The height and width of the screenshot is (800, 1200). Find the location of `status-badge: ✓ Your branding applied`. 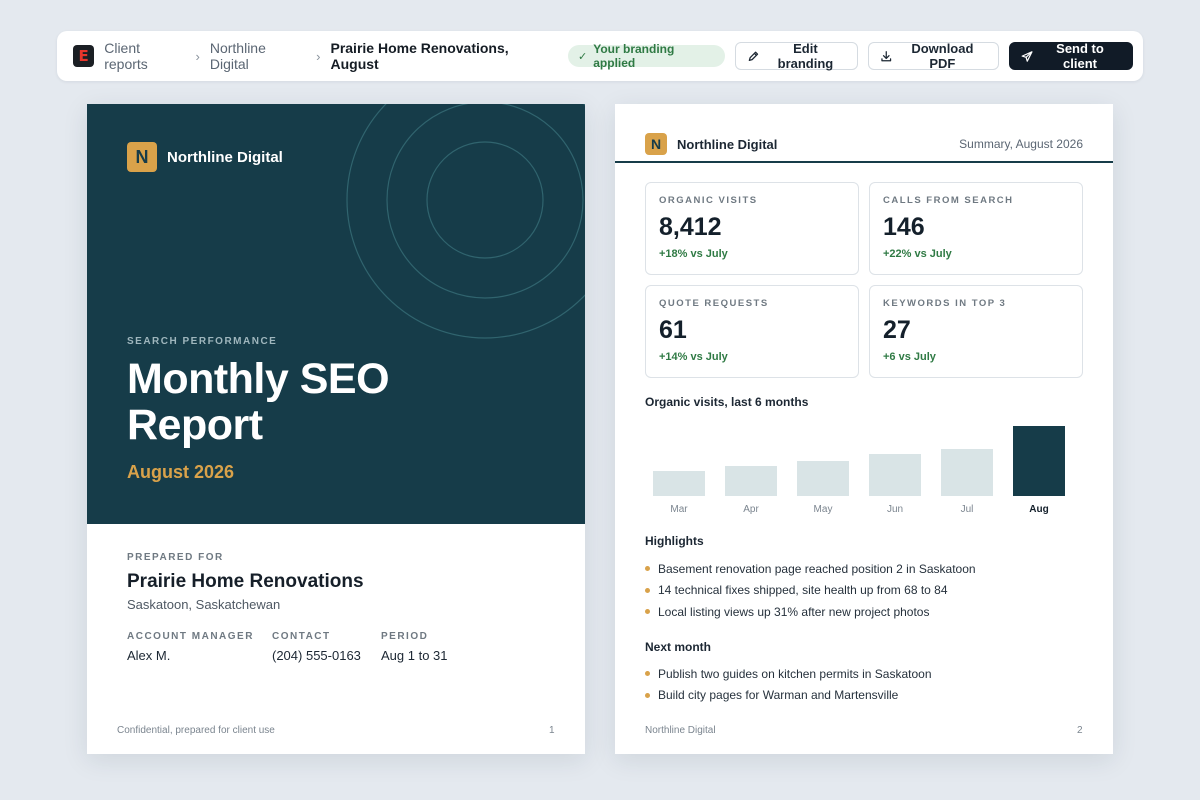

status-badge: ✓ Your branding applied is located at coordinates (646, 56).